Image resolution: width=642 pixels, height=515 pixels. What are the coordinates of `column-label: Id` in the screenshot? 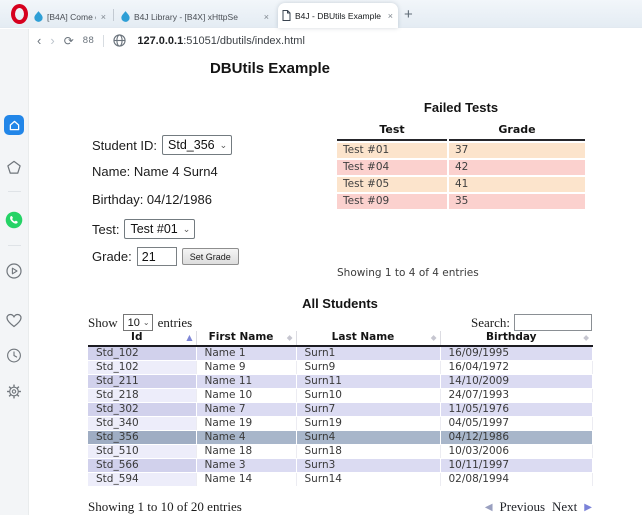 It's located at (137, 337).